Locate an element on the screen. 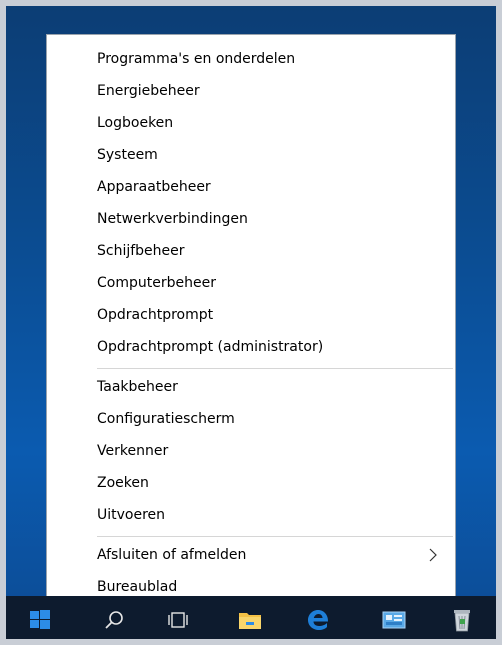 The image size is (502, 645). recycle-bin-taskbar-button is located at coordinates (462, 620).